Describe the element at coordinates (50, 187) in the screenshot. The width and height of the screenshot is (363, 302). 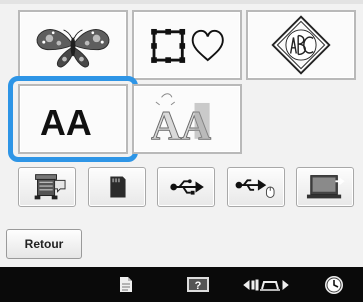
I see `machine-memory-icon` at that location.